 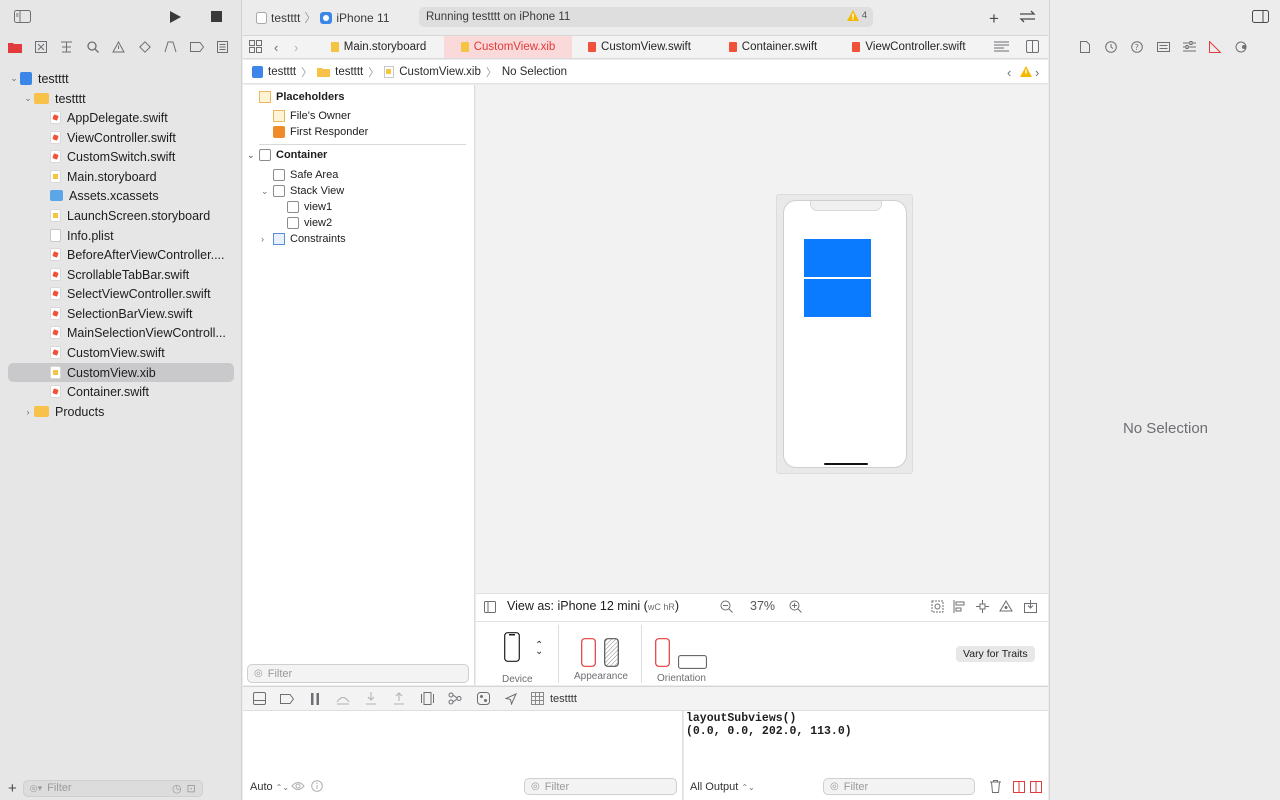 What do you see at coordinates (722, 787) in the screenshot?
I see `console-output-select: All Output ⌃⌄` at bounding box center [722, 787].